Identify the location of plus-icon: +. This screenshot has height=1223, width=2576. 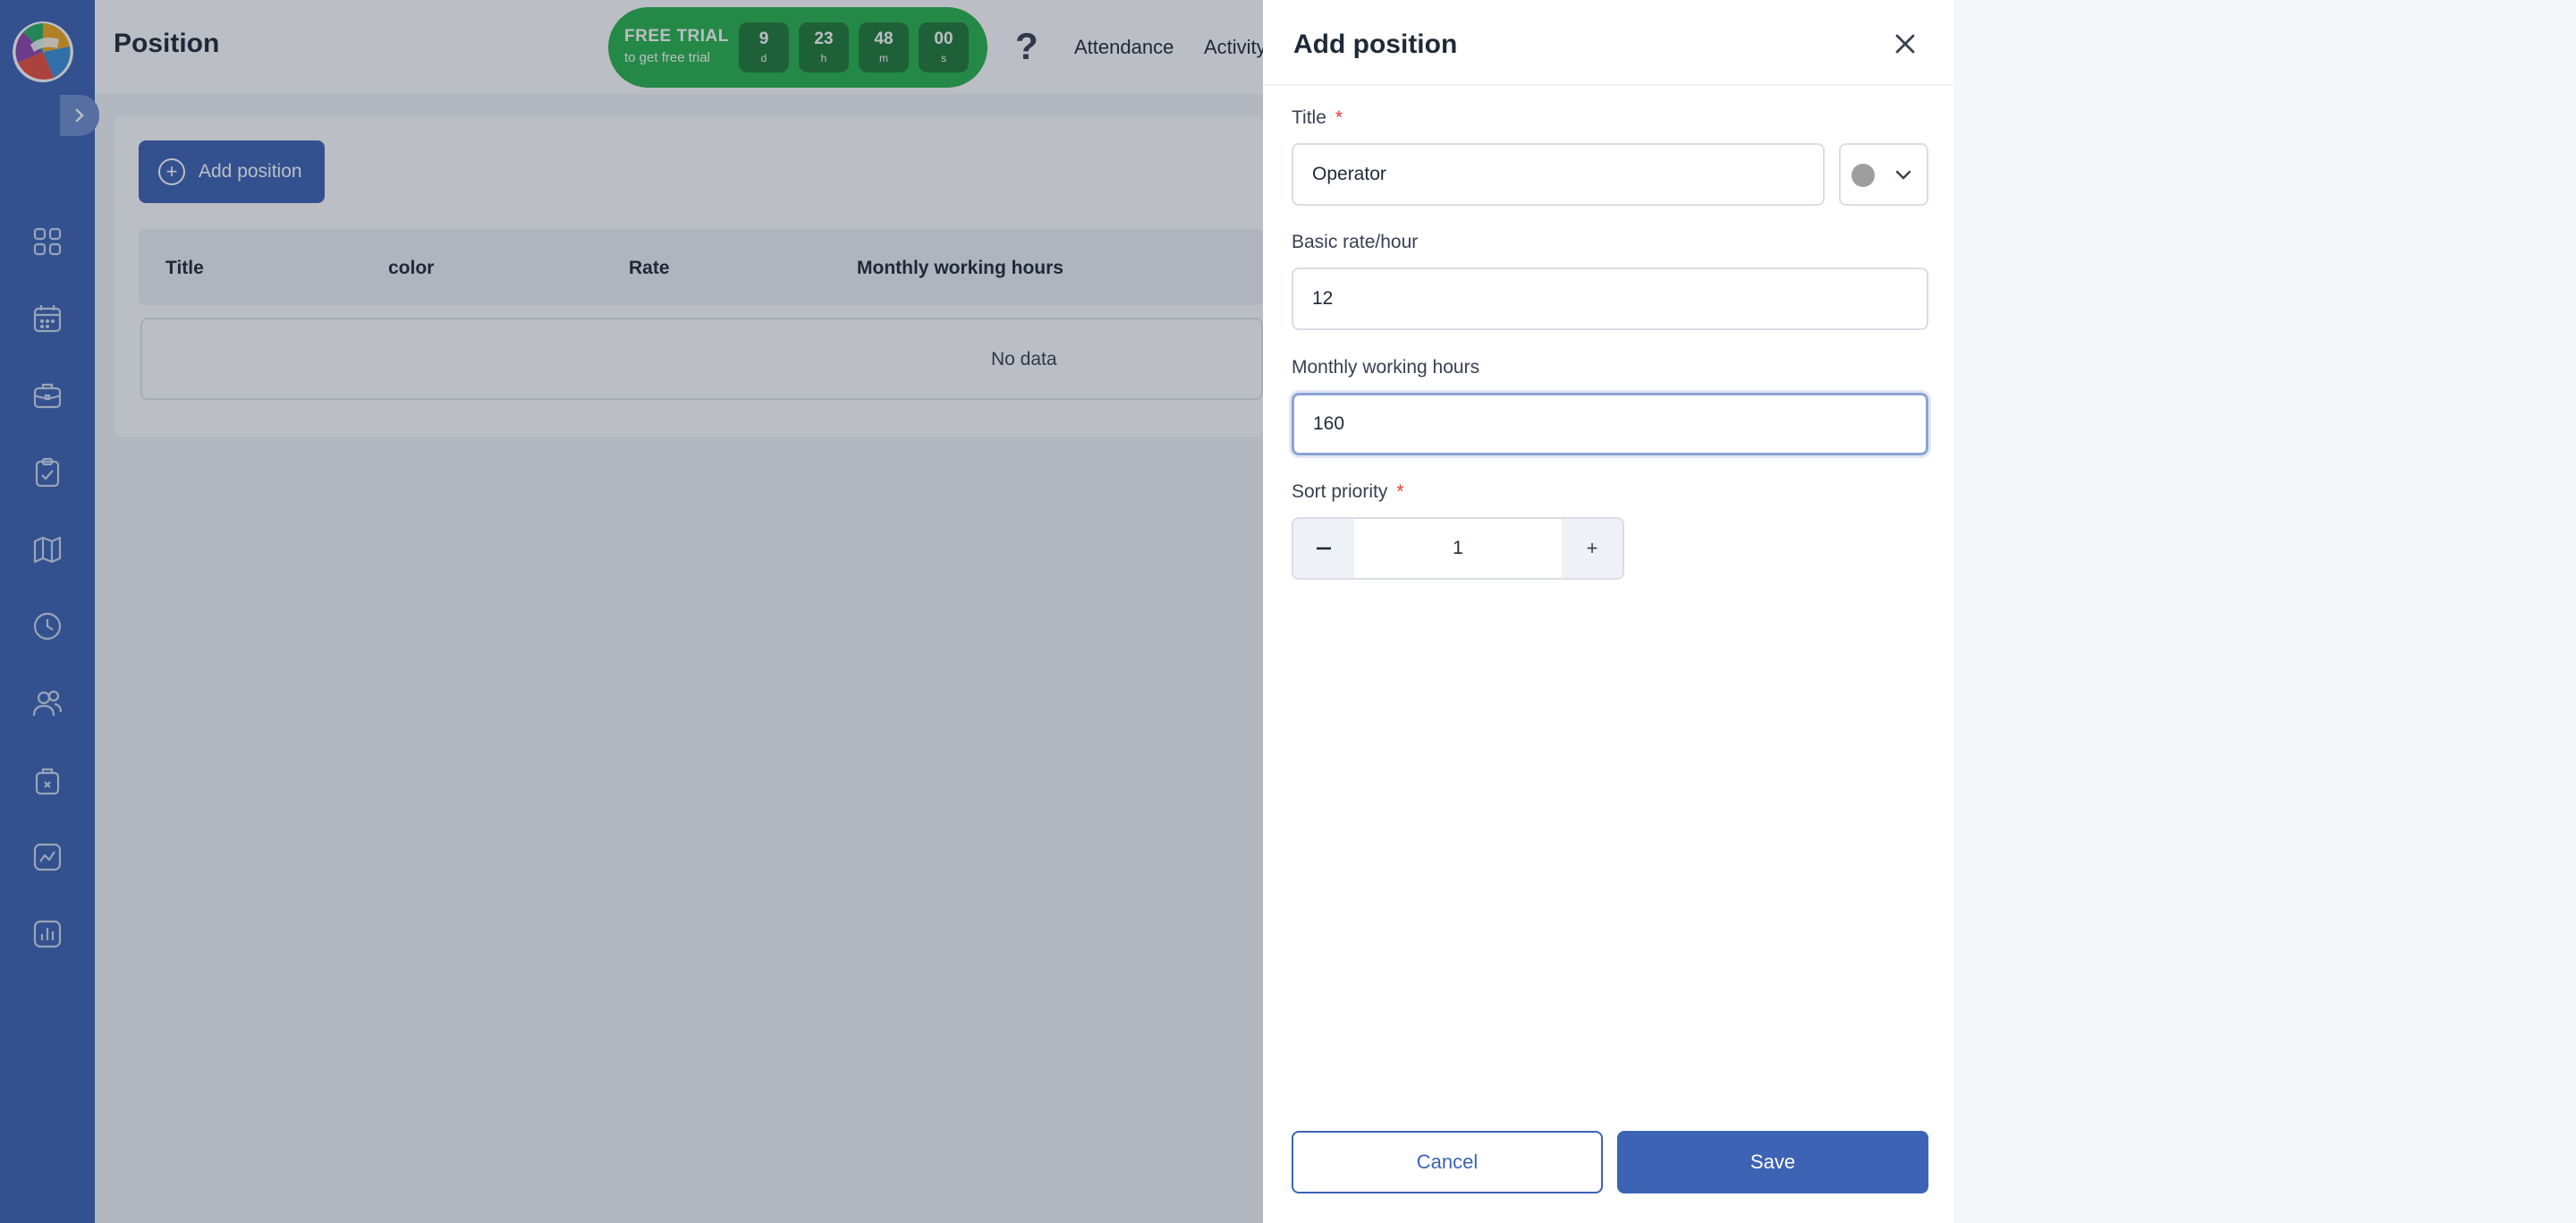
(1592, 548).